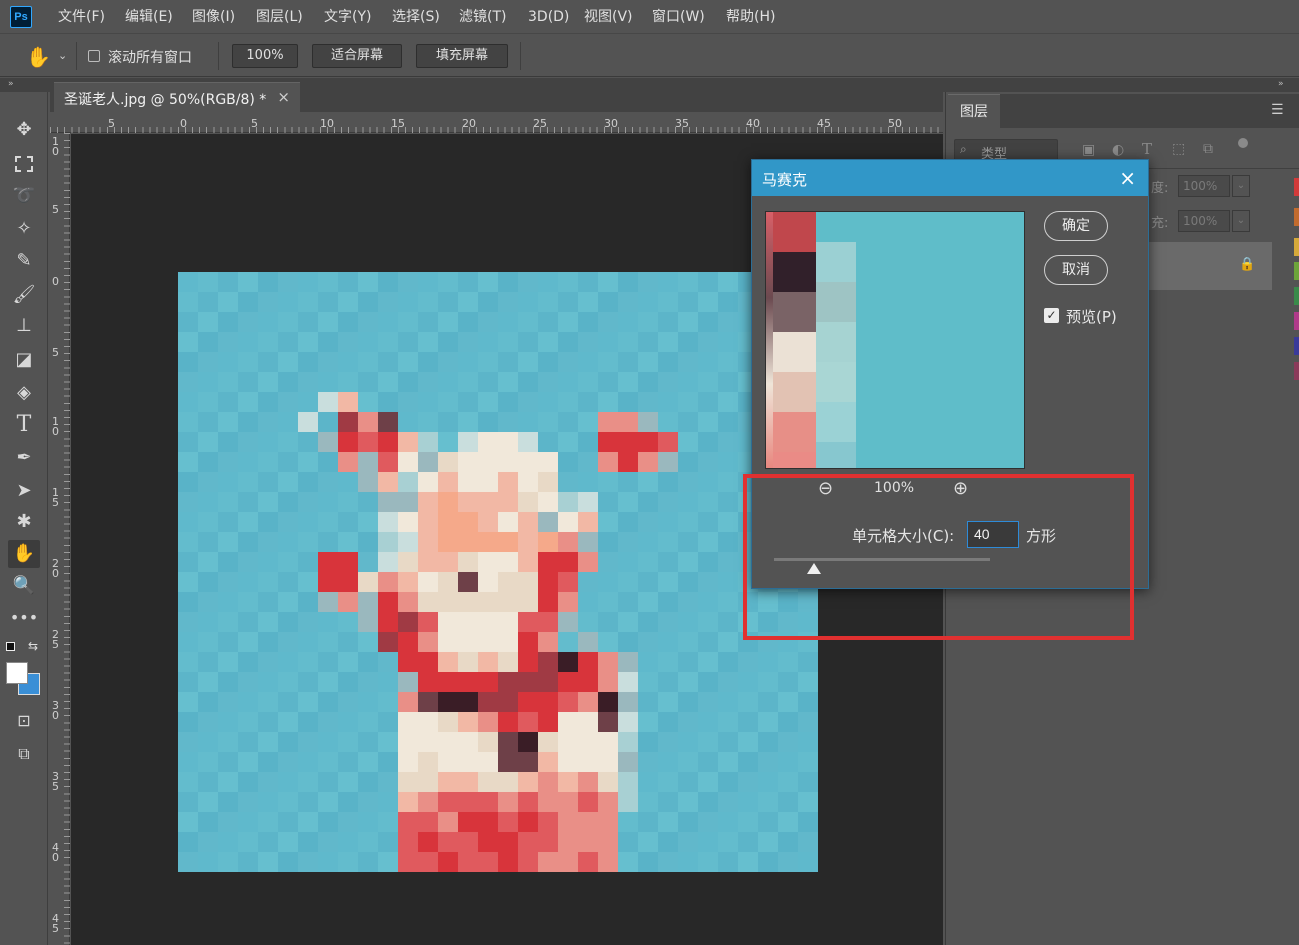 This screenshot has height=945, width=1299. I want to click on collapse-panels-icon: », so click(1281, 84).